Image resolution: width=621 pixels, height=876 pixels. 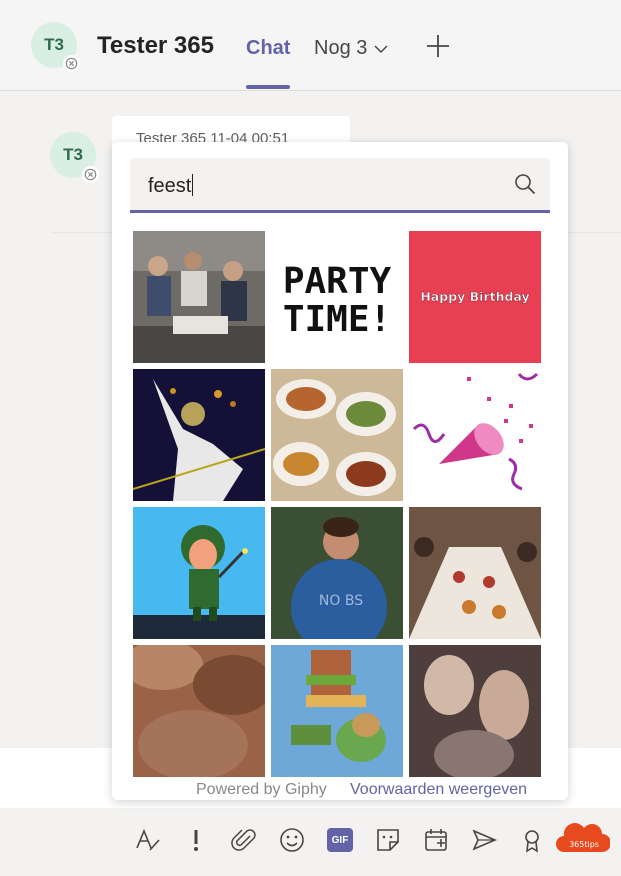 I want to click on page-title: Tester 365, so click(x=155, y=45).